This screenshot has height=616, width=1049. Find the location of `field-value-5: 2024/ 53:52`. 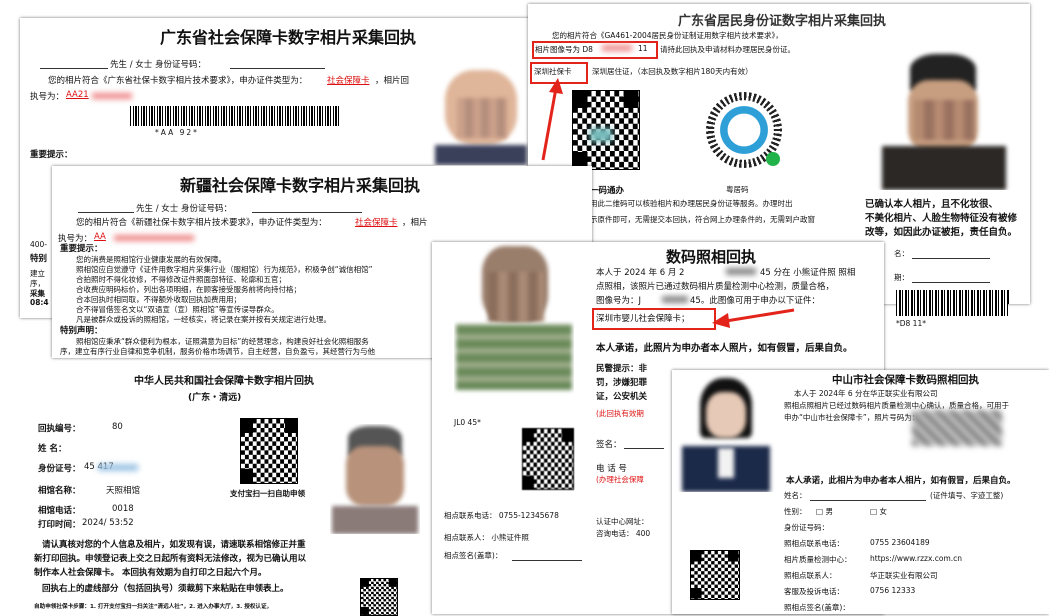

field-value-5: 2024/ 53:52 is located at coordinates (108, 523).